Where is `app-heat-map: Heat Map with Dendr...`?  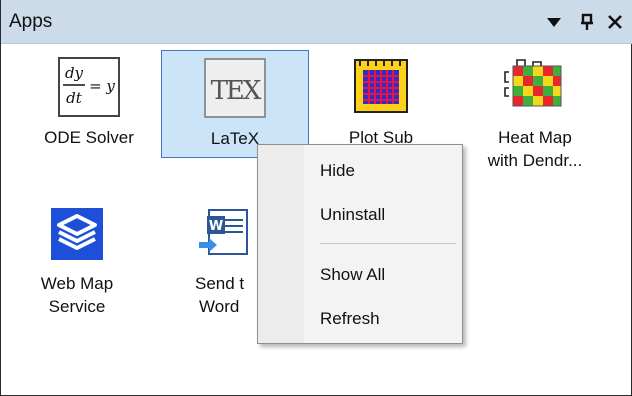
app-heat-map: Heat Map with Dendr... is located at coordinates (535, 110).